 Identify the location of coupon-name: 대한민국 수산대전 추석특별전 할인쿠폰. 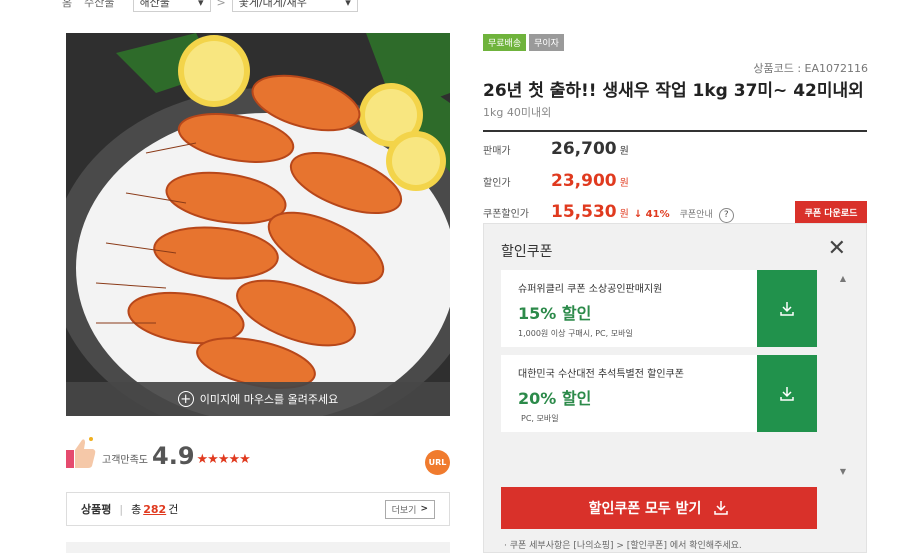
(601, 374).